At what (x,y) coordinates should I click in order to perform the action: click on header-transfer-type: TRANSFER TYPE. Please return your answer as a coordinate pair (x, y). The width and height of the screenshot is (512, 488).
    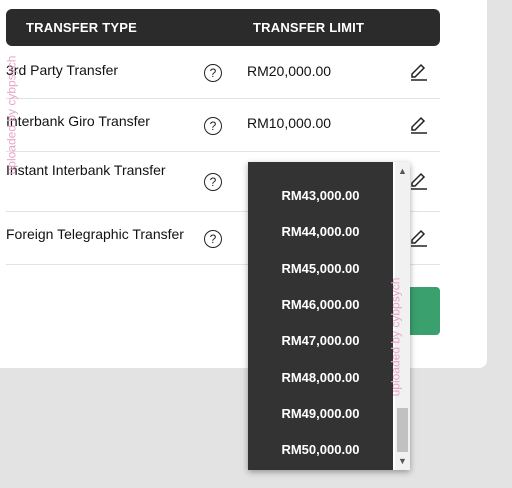
    Looking at the image, I should click on (81, 27).